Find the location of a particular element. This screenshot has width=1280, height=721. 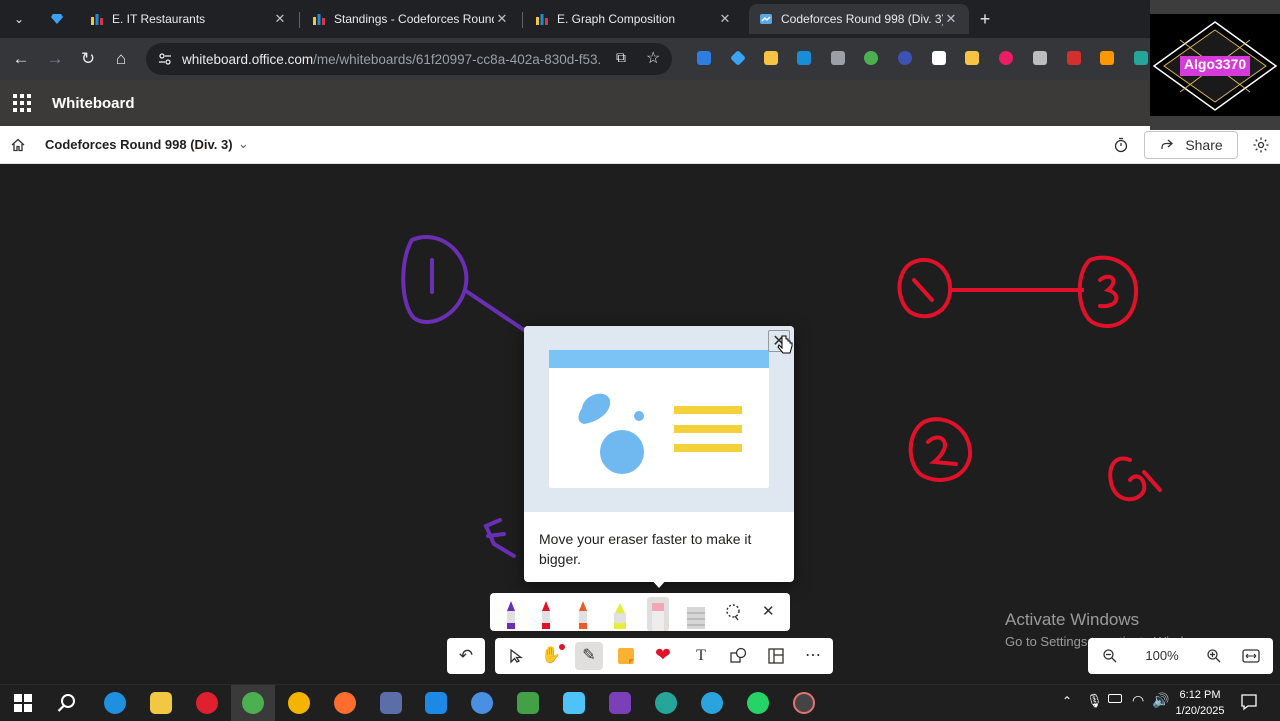

share-button: Share is located at coordinates (1191, 145).